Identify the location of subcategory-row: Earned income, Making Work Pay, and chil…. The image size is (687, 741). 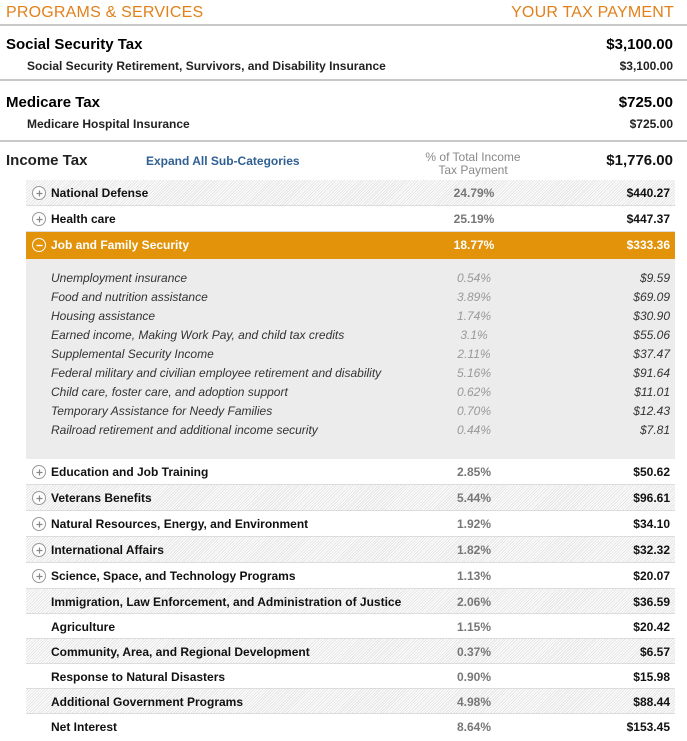
(350, 335).